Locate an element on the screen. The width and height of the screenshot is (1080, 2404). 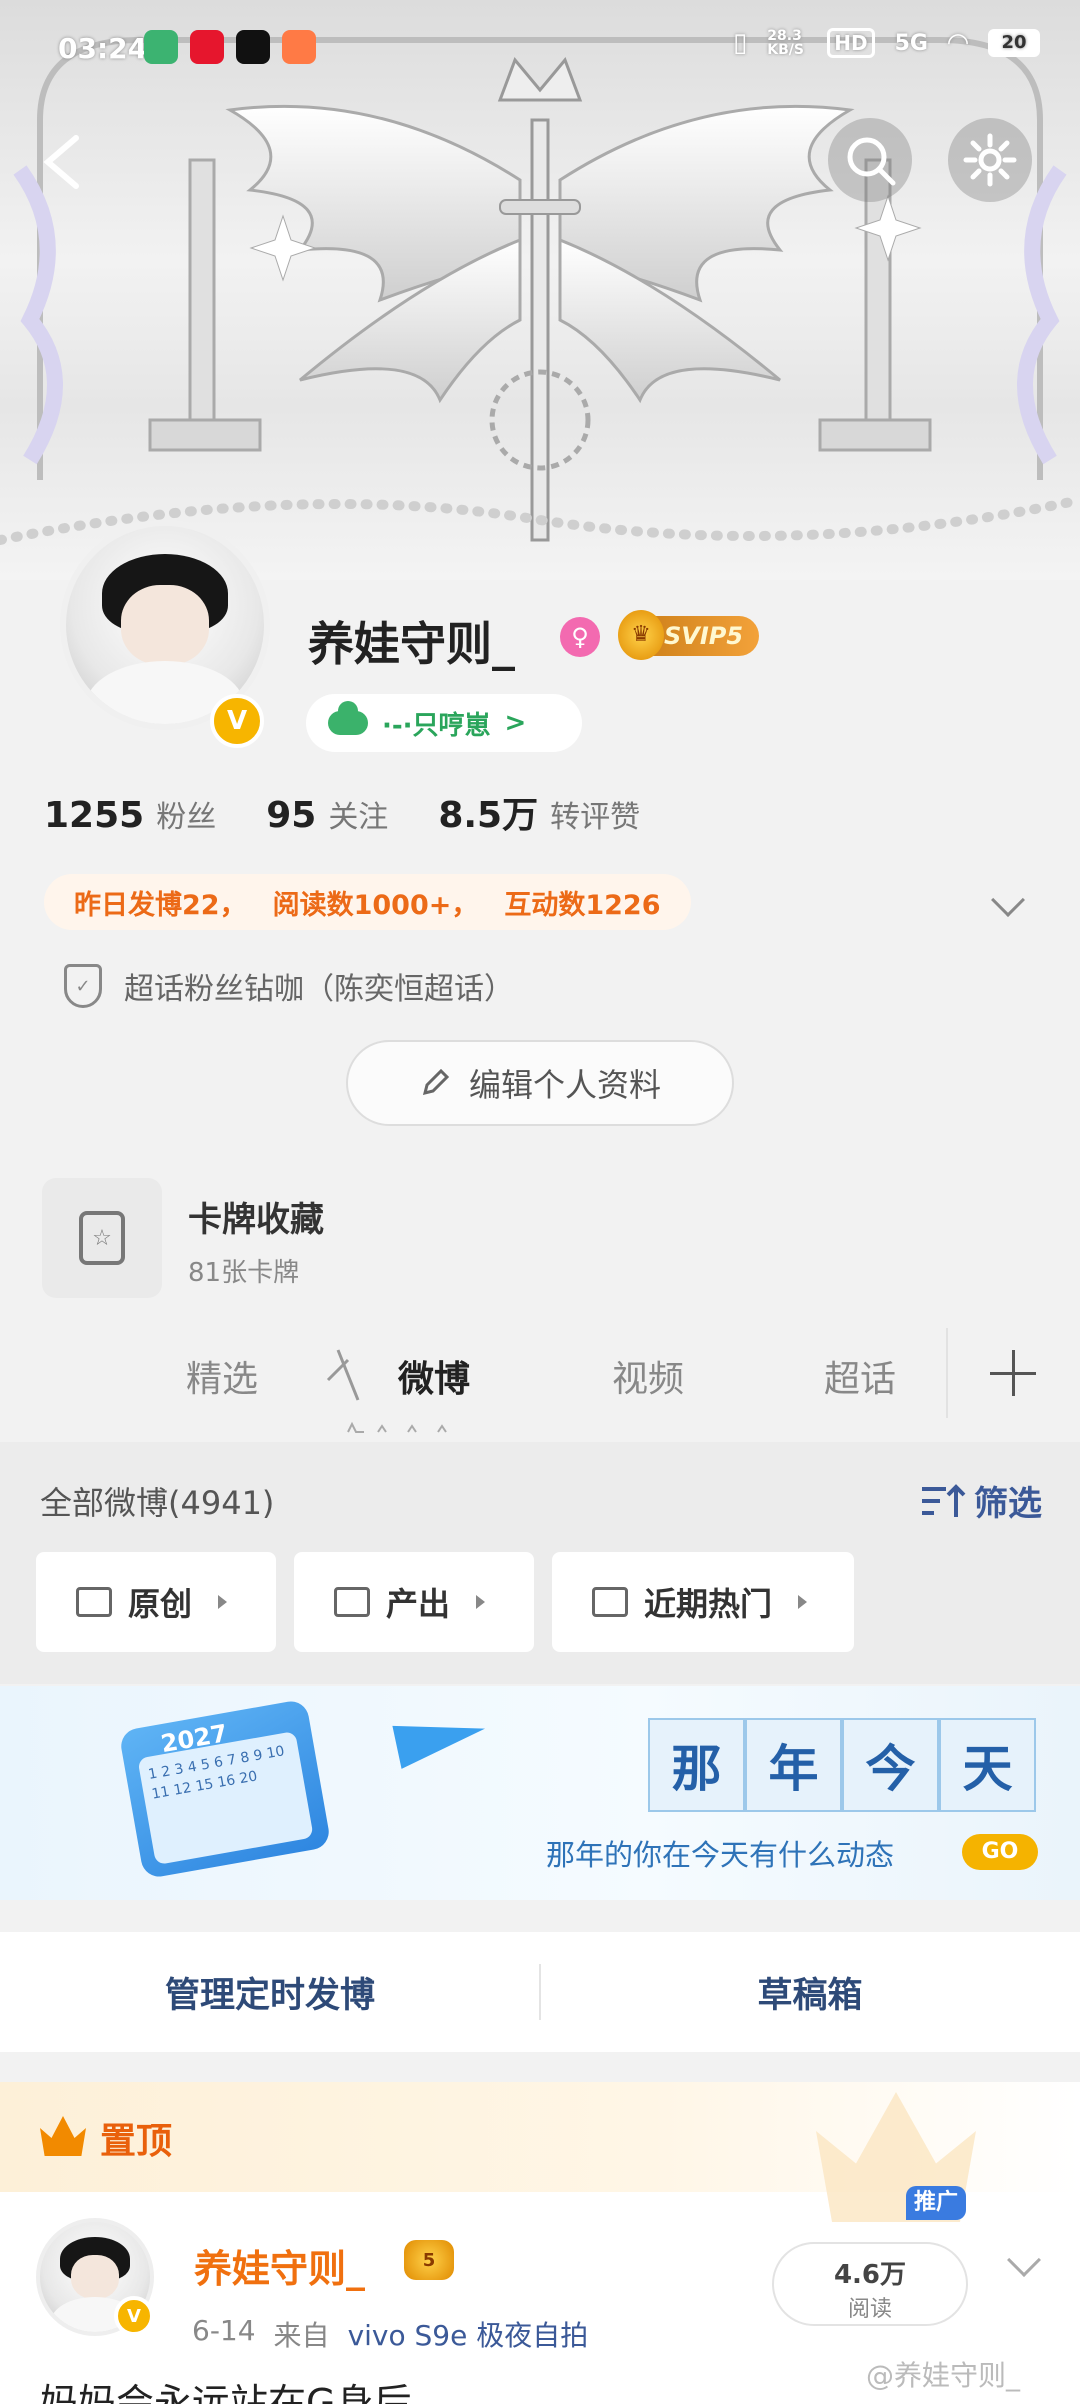
yesterday-reads: 阅读数1000+， is located at coordinates (375, 905).